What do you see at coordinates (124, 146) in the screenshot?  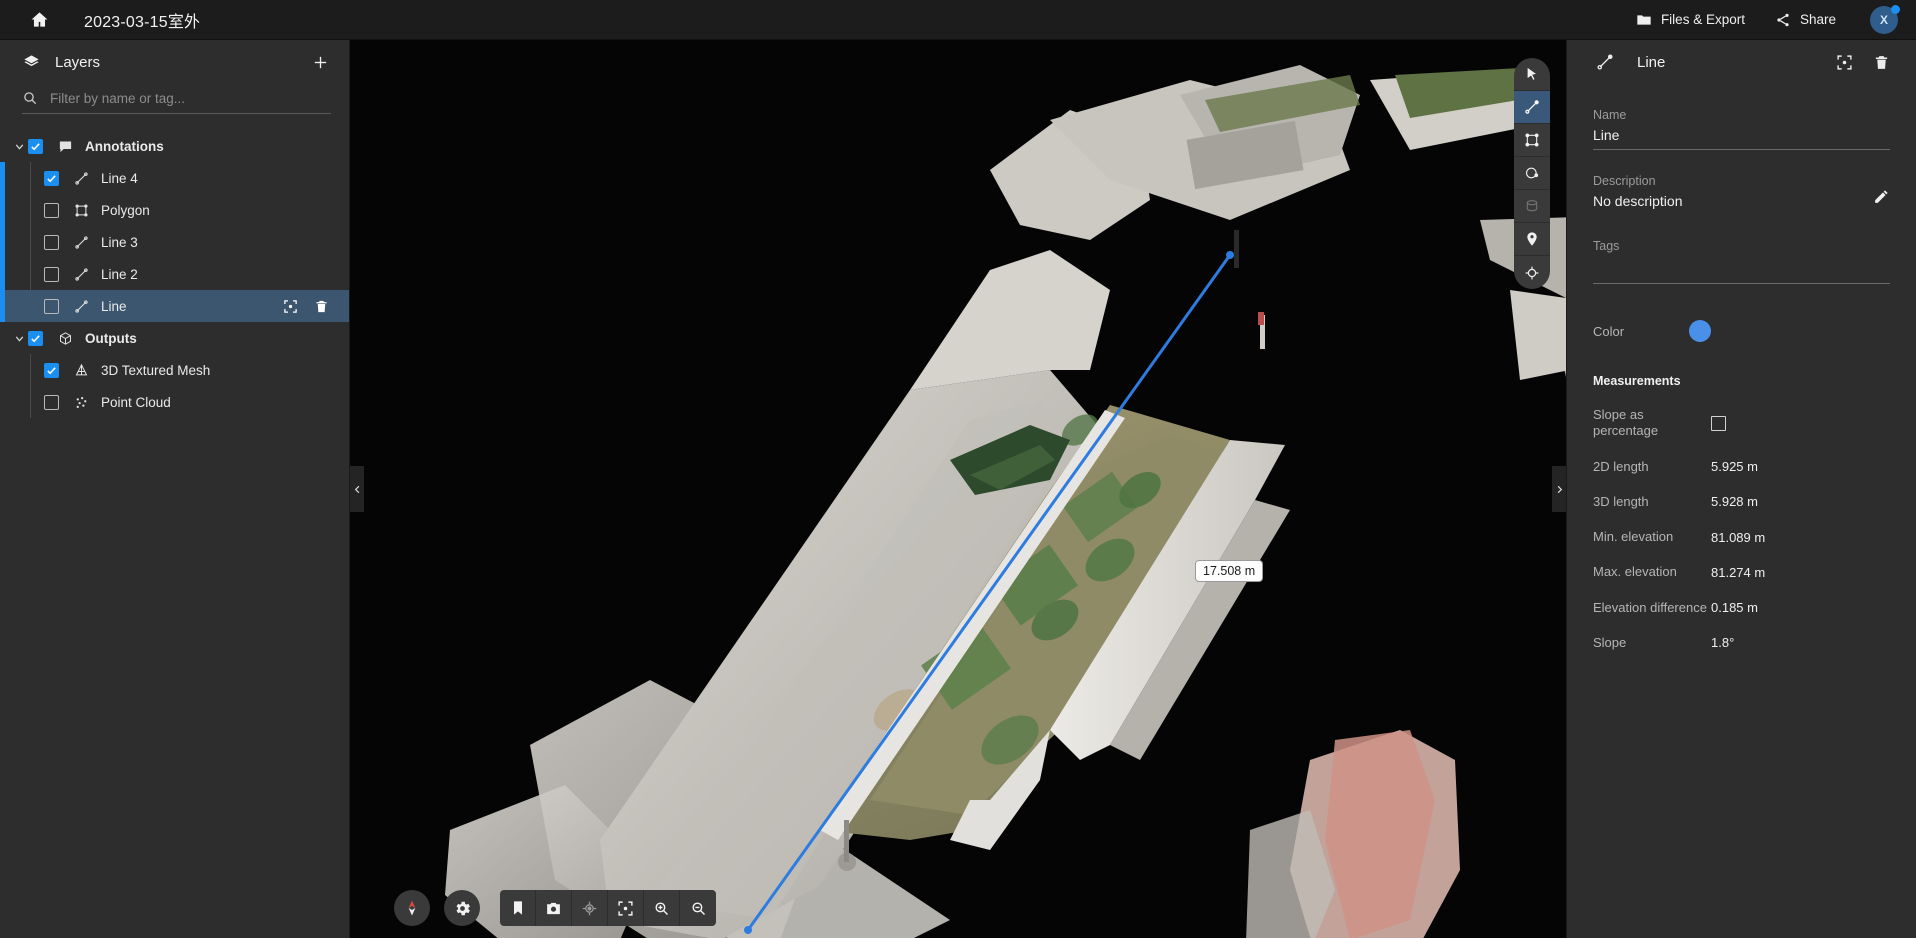 I see `tree-group-label: Annotations` at bounding box center [124, 146].